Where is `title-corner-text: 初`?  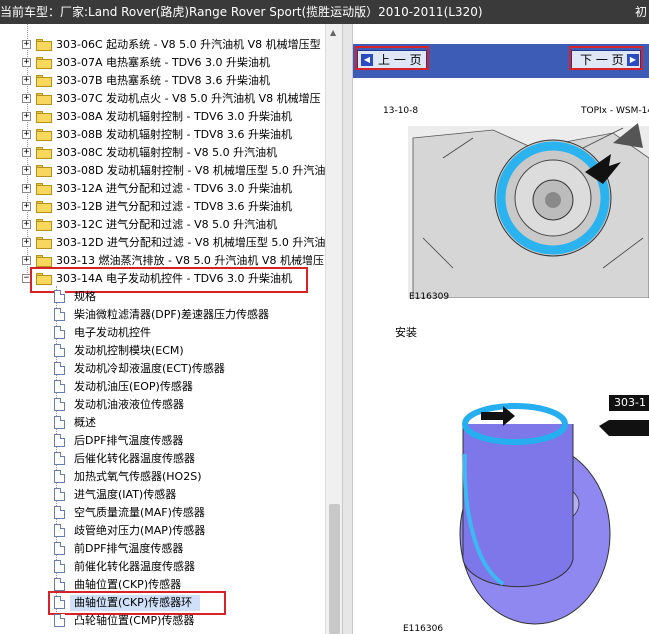 title-corner-text: 初 is located at coordinates (640, 12).